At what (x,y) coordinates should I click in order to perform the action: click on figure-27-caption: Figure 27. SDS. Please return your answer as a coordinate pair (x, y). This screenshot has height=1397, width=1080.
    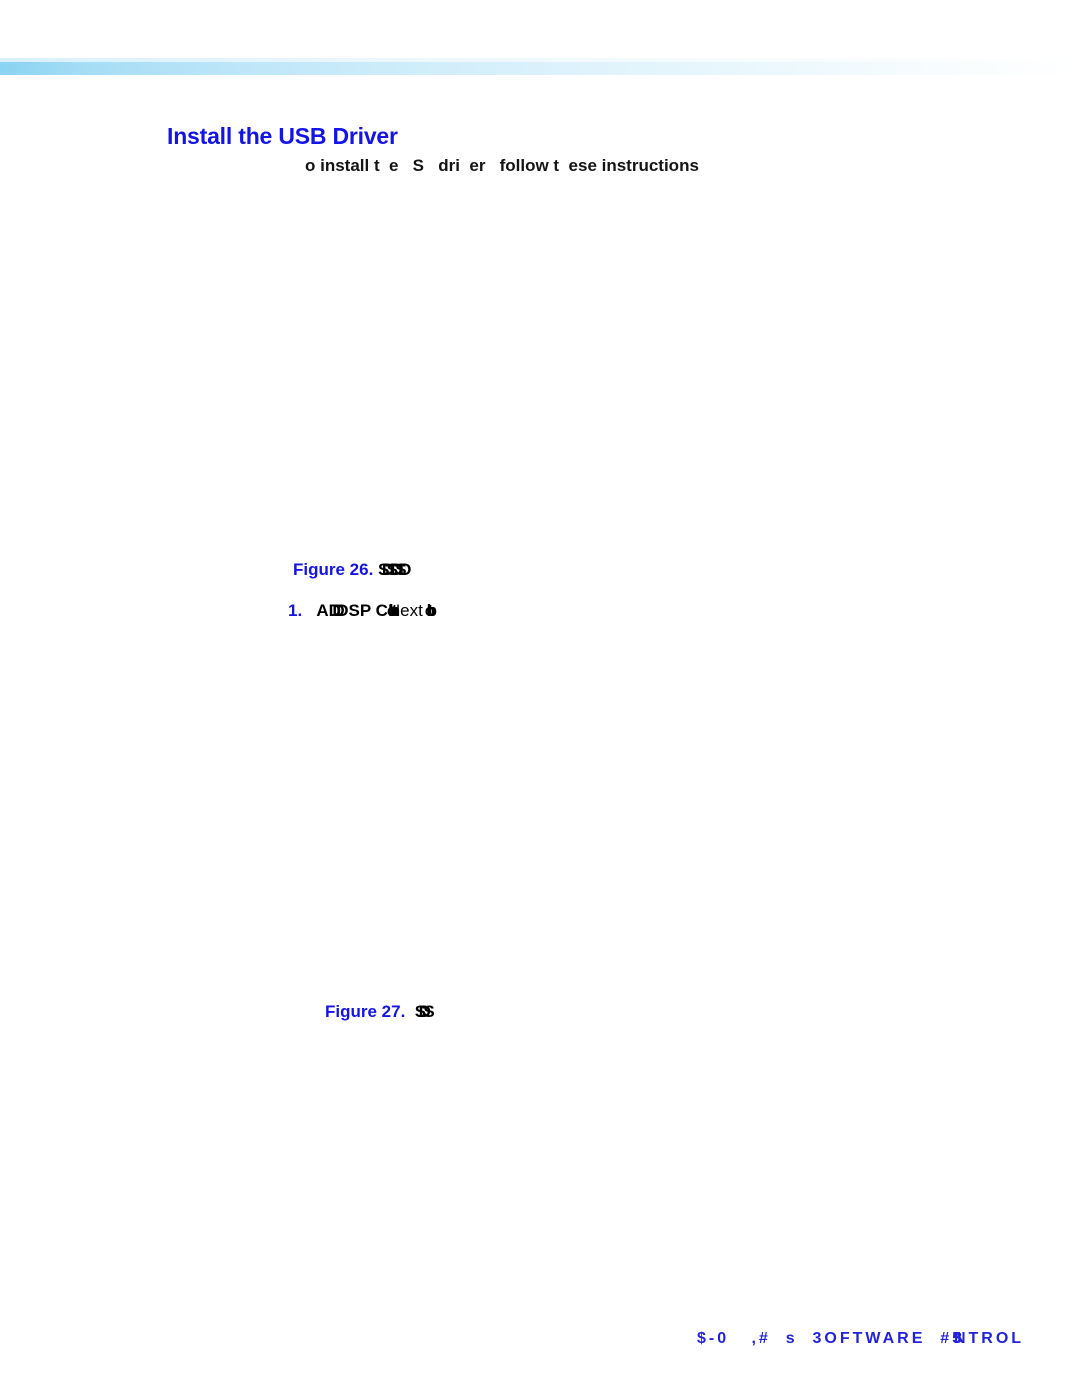
    Looking at the image, I should click on (380, 1012).